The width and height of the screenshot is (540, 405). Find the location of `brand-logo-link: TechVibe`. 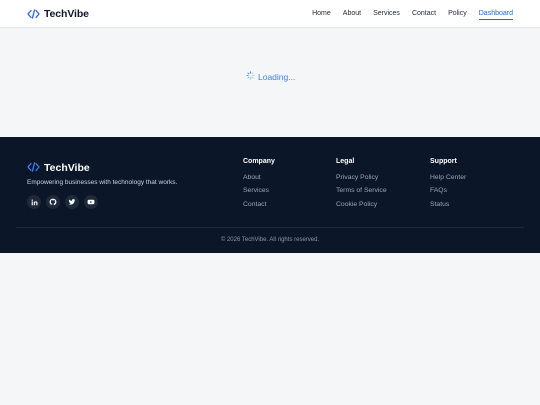

brand-logo-link: TechVibe is located at coordinates (58, 14).